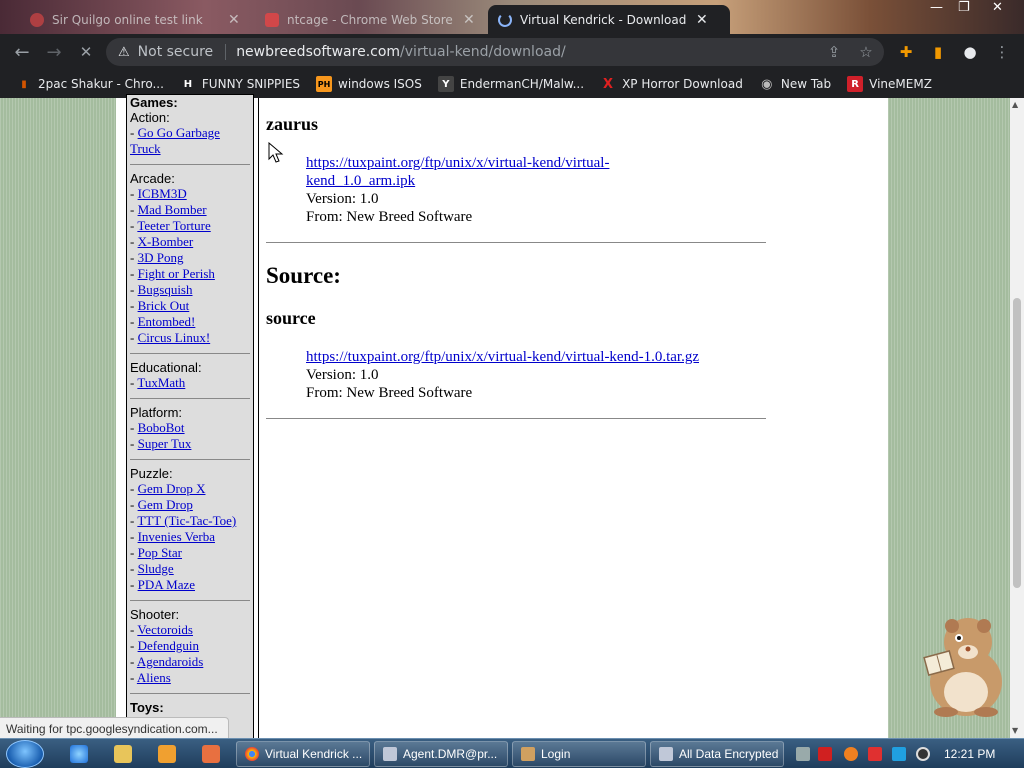 The width and height of the screenshot is (1024, 768). I want to click on tray-speaker-icon, so click(923, 754).